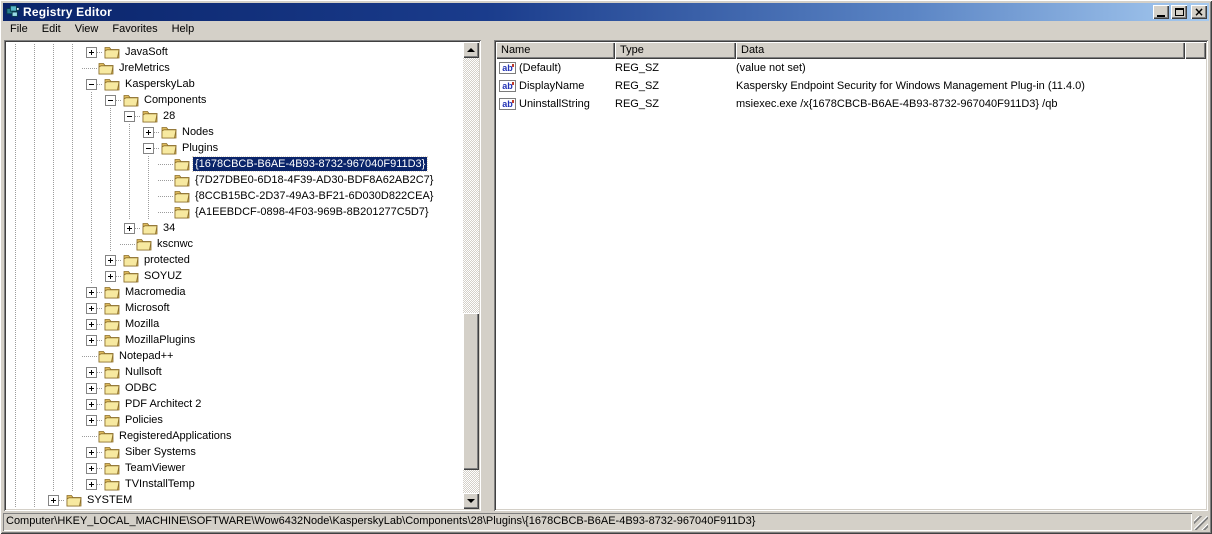 The height and width of the screenshot is (534, 1212). I want to click on tree-row: ODBC, so click(234, 388).